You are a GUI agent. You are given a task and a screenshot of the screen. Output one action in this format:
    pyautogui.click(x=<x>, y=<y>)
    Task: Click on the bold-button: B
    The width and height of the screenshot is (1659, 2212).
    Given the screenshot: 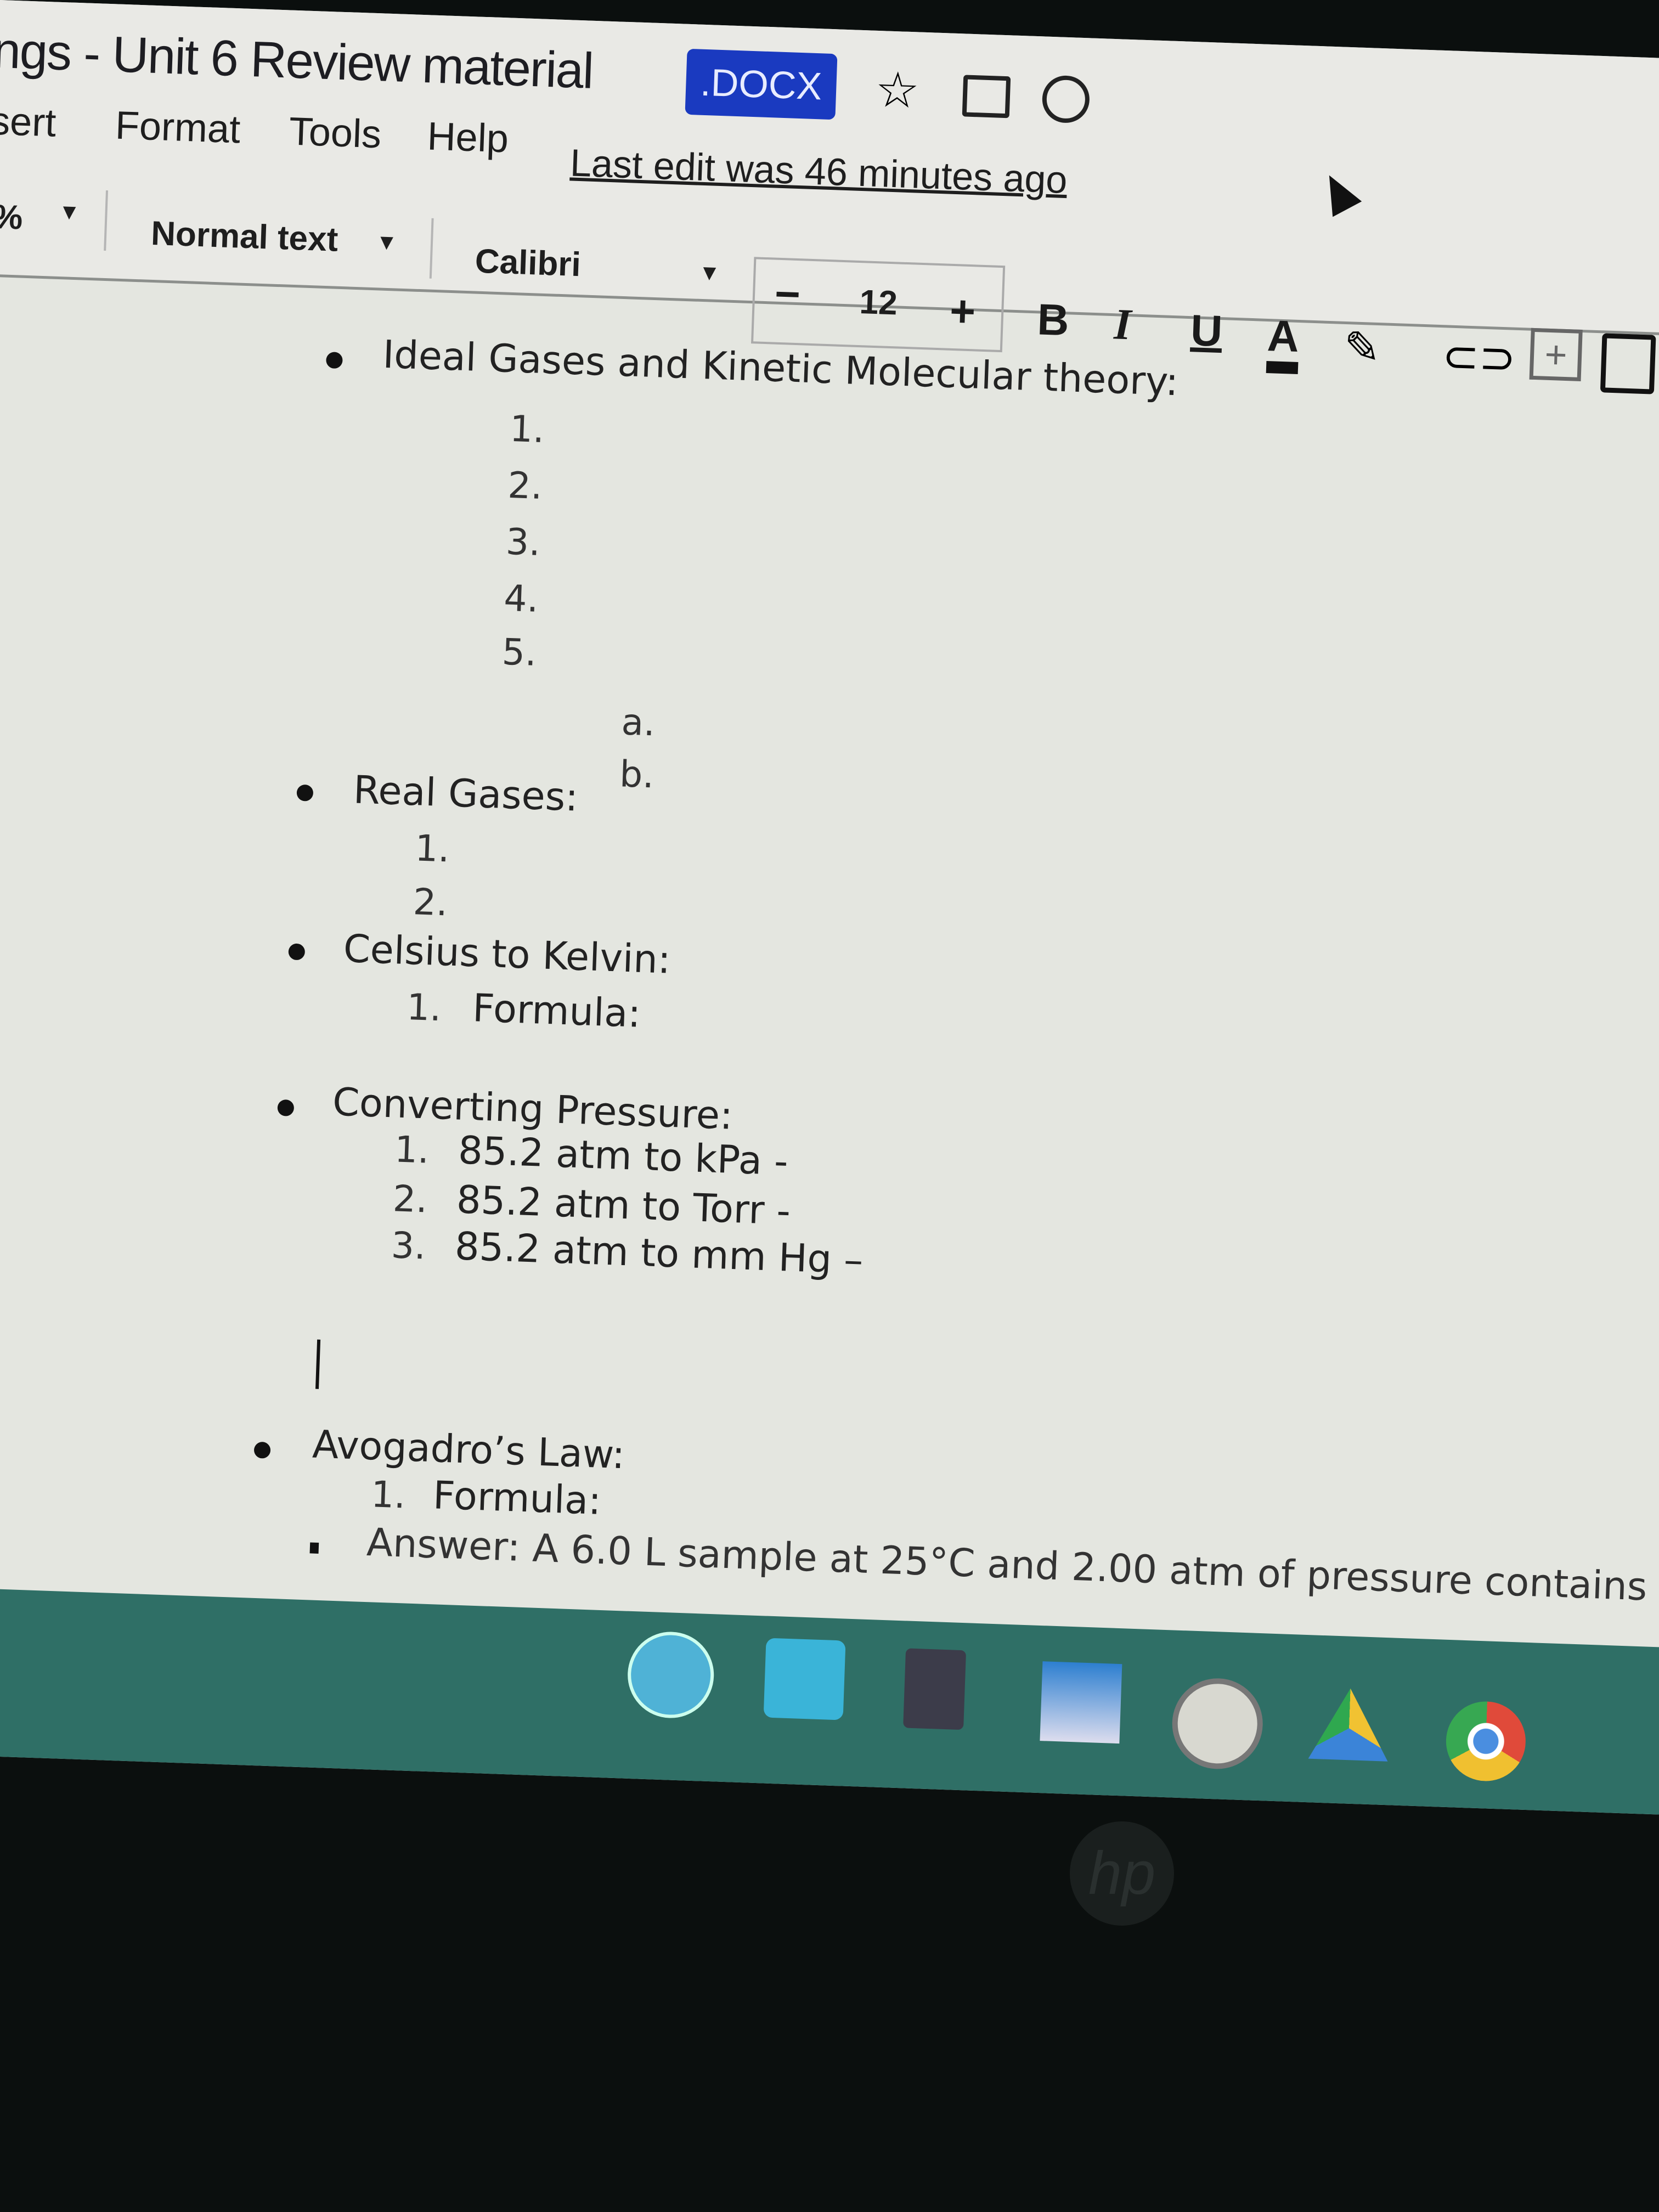 What is the action you would take?
    pyautogui.click(x=1053, y=320)
    